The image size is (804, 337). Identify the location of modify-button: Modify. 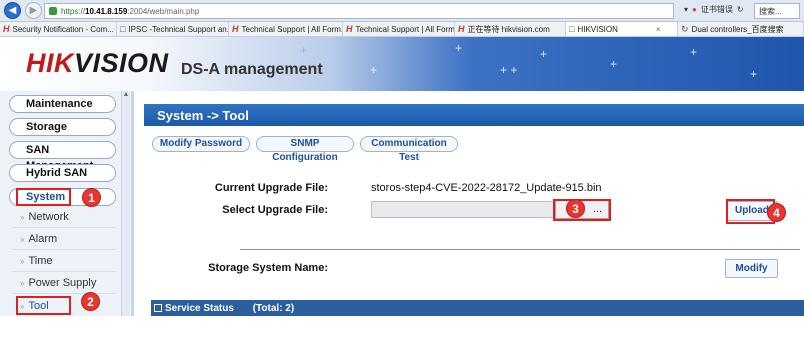
(751, 268).